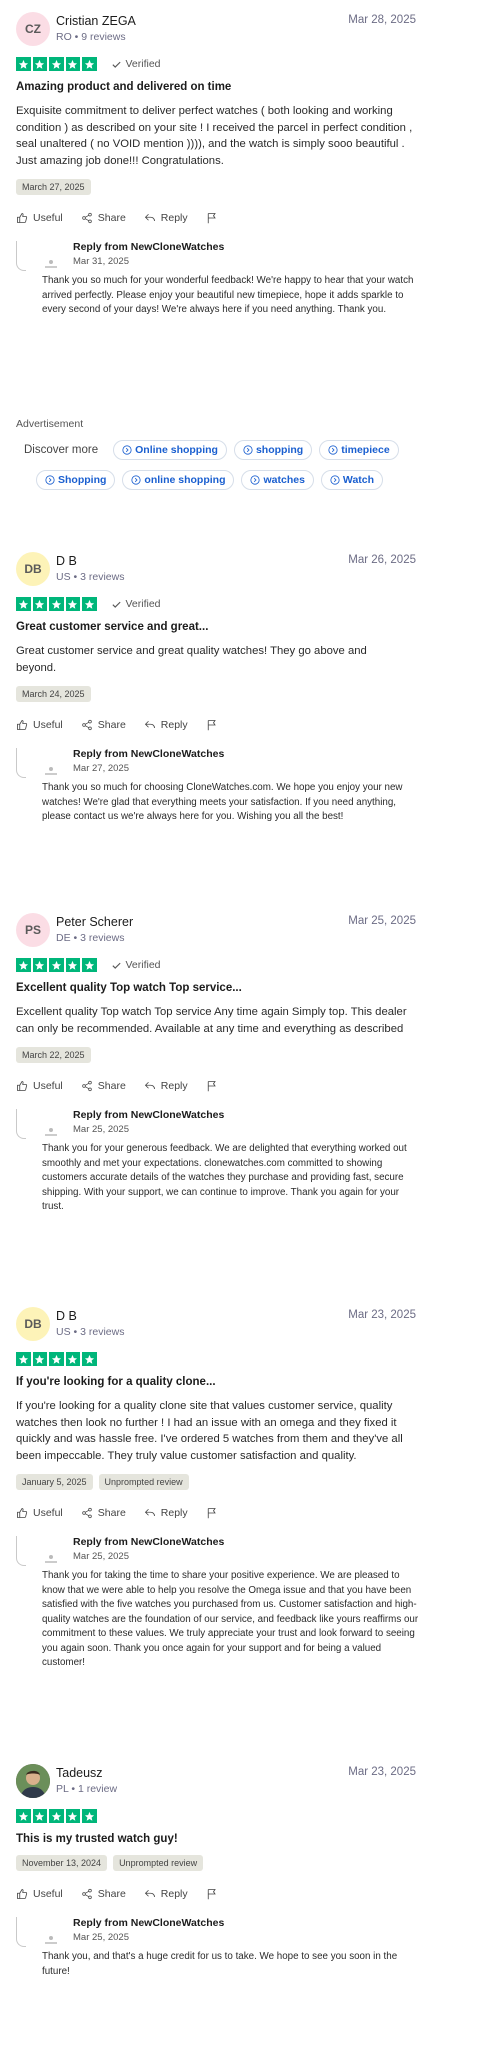 Image resolution: width=481 pixels, height=2048 pixels. I want to click on review-chips: March 22, 2025, so click(216, 1055).